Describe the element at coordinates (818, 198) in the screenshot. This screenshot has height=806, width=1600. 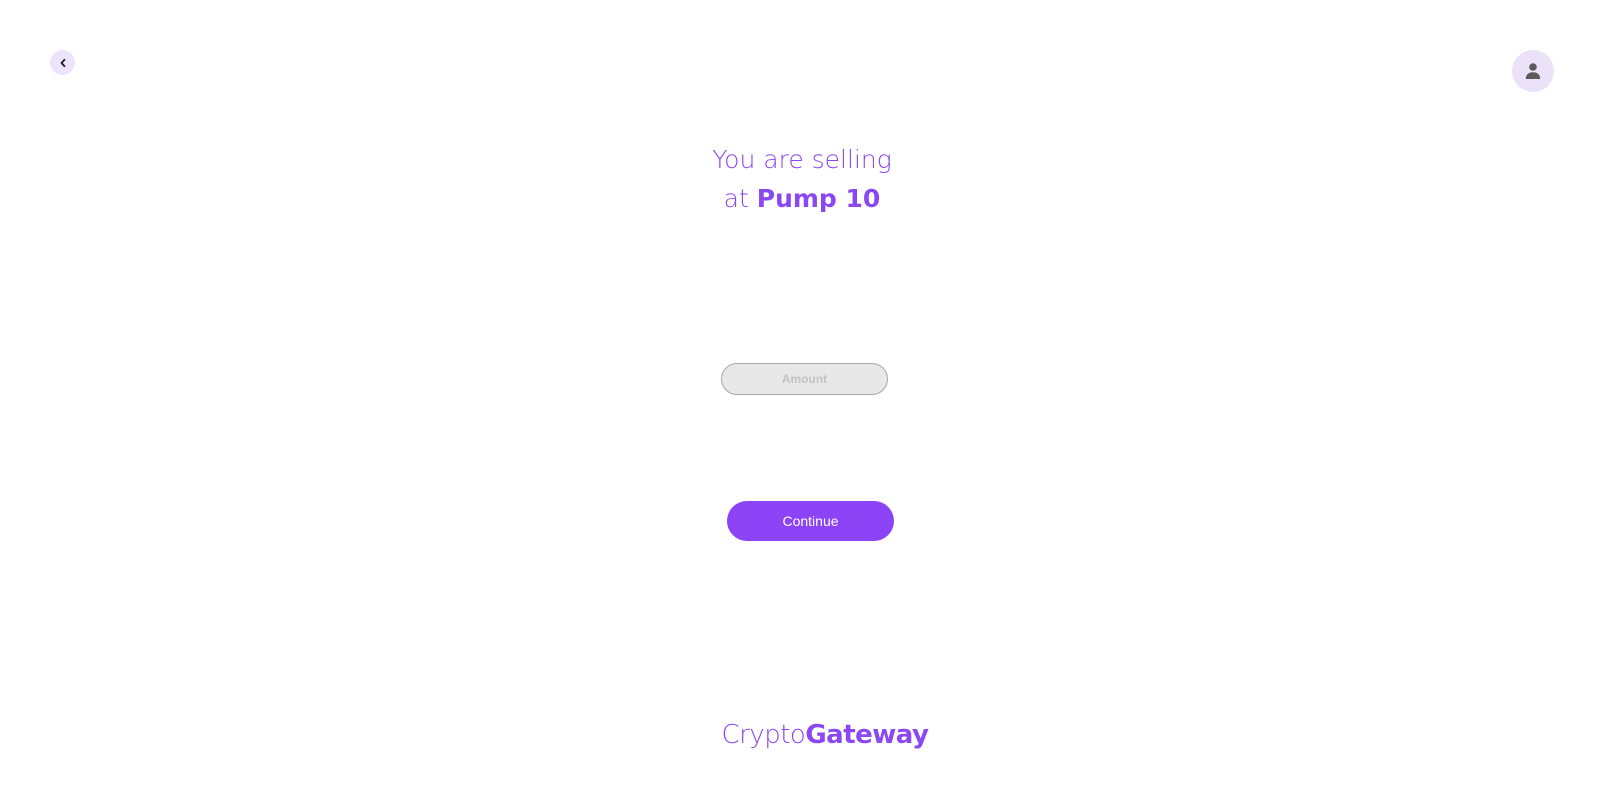
I see `pump-name: Pump 10` at that location.